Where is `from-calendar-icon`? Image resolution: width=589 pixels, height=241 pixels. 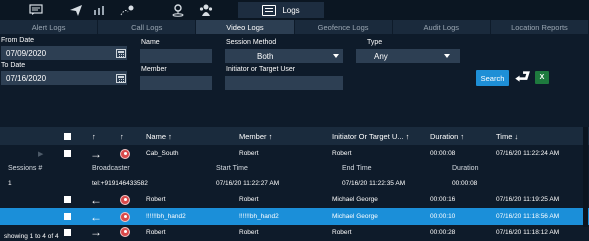 from-calendar-icon is located at coordinates (121, 53).